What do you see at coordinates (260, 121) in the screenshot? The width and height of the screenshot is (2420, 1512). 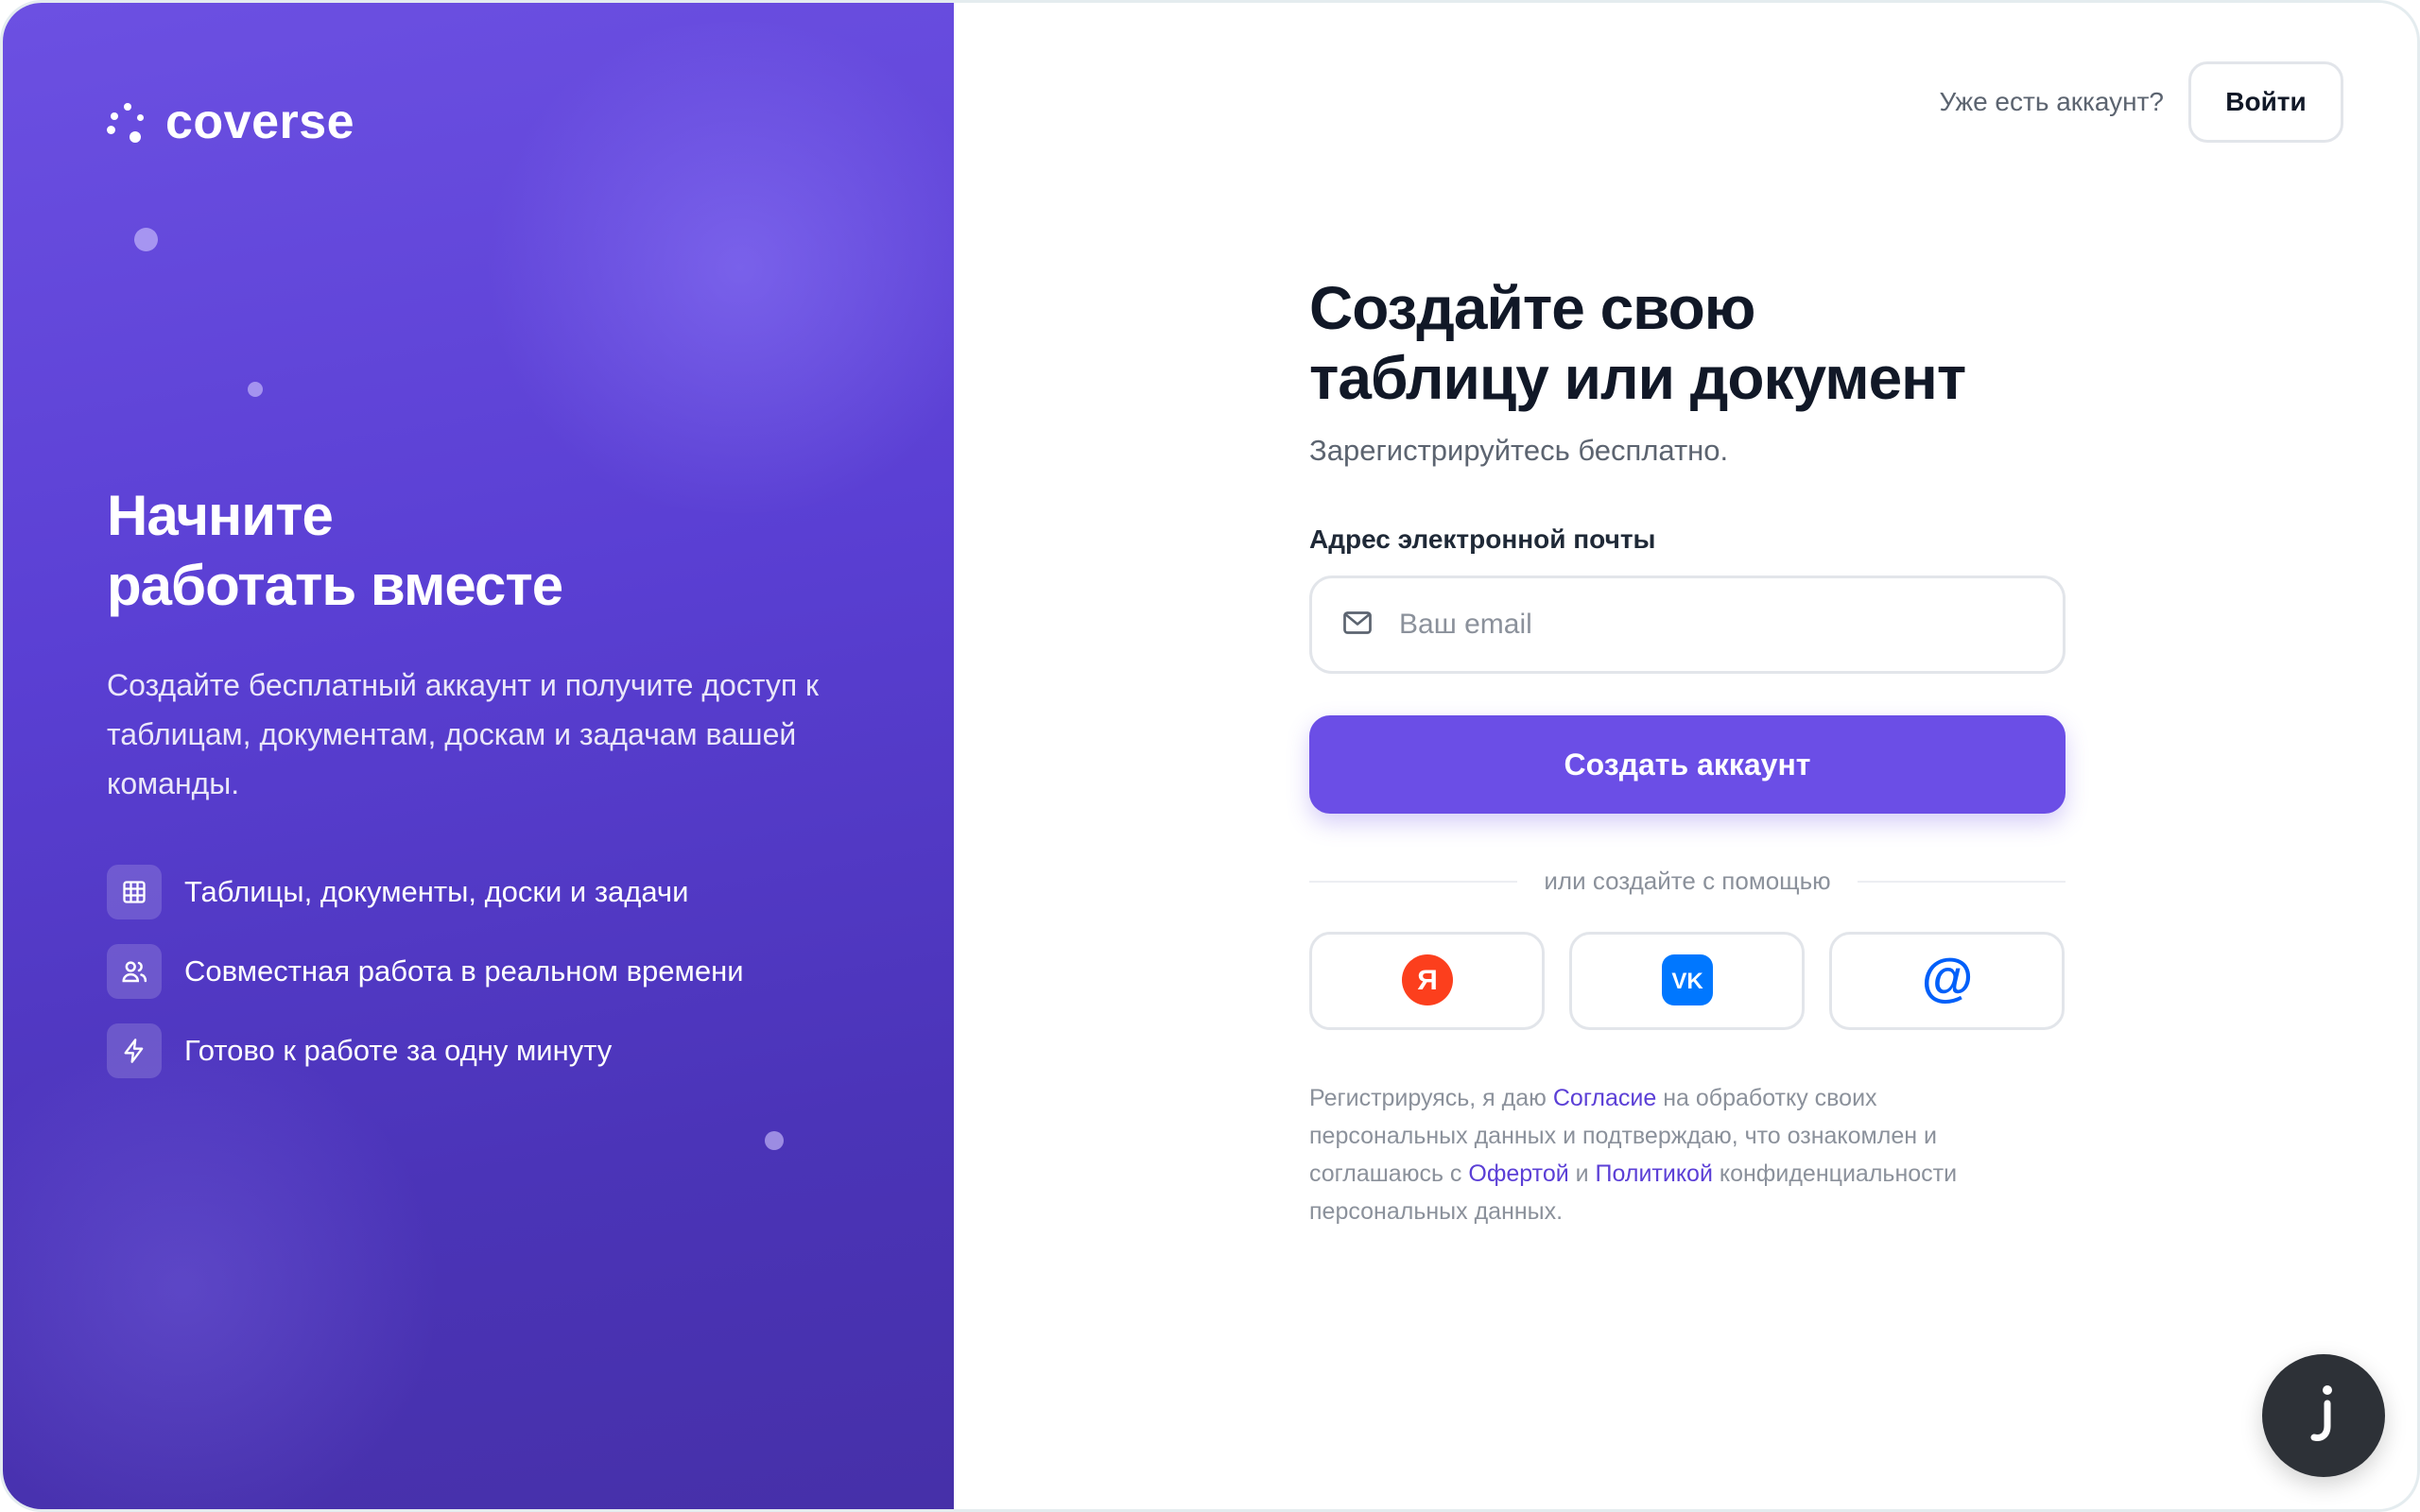 I see `brand-name: coverse` at bounding box center [260, 121].